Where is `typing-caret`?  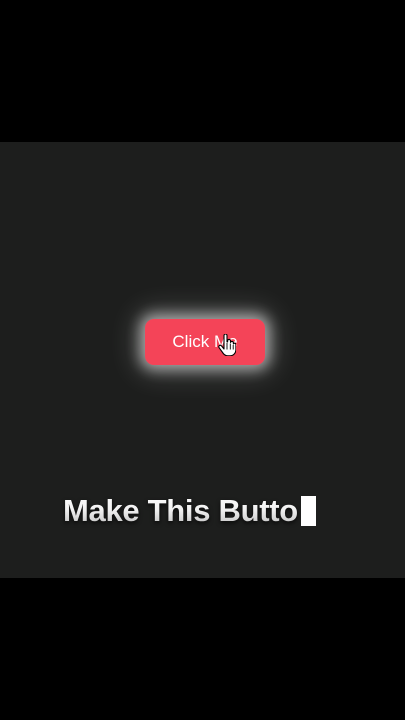
typing-caret is located at coordinates (308, 511).